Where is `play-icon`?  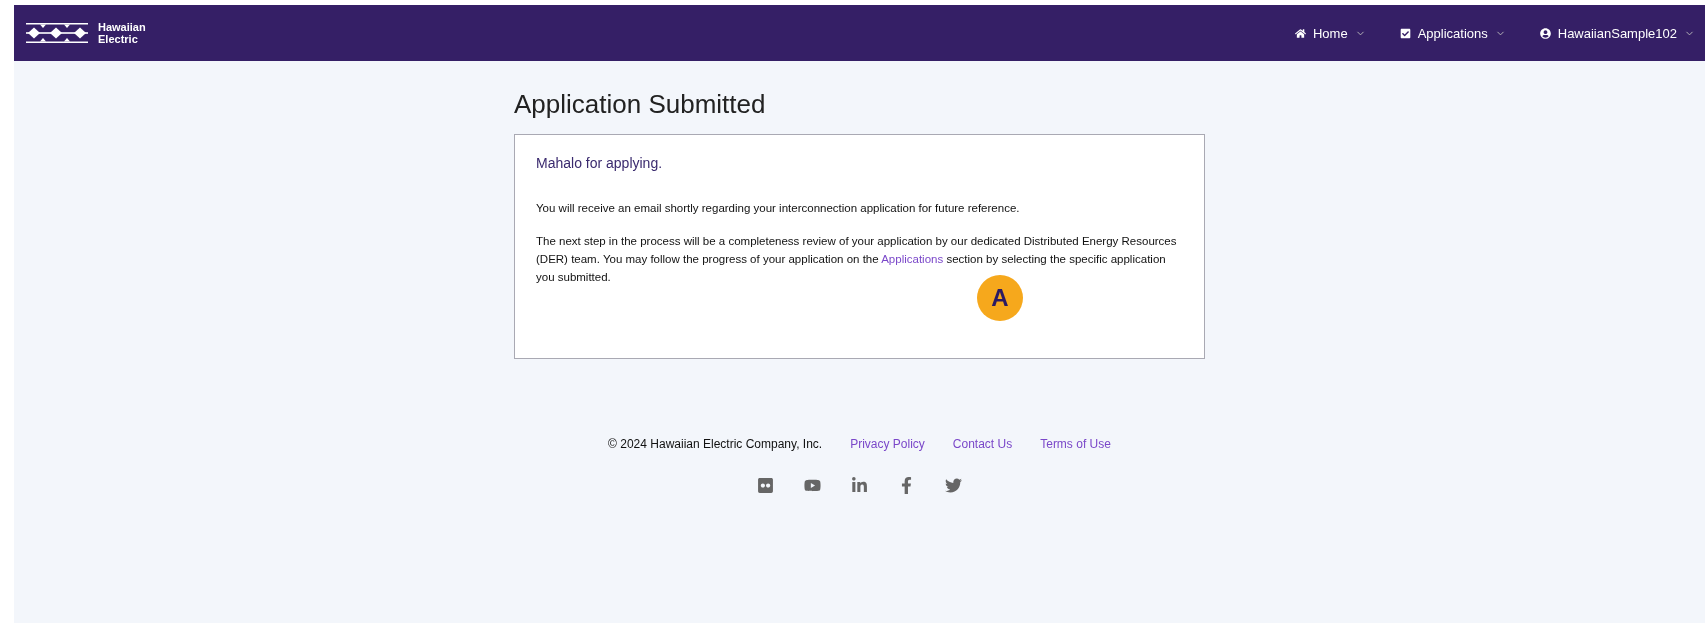 play-icon is located at coordinates (812, 485).